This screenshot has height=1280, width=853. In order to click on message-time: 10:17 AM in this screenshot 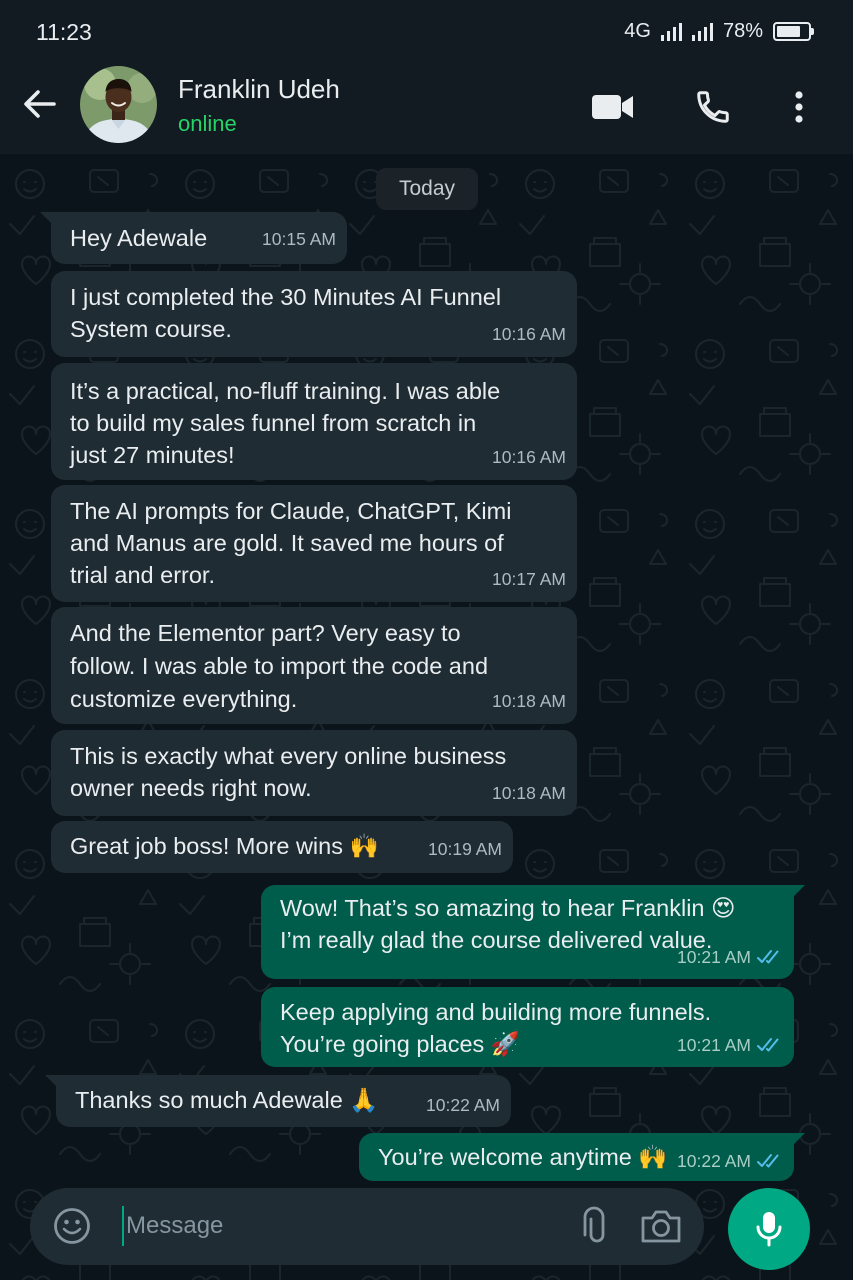, I will do `click(529, 579)`.